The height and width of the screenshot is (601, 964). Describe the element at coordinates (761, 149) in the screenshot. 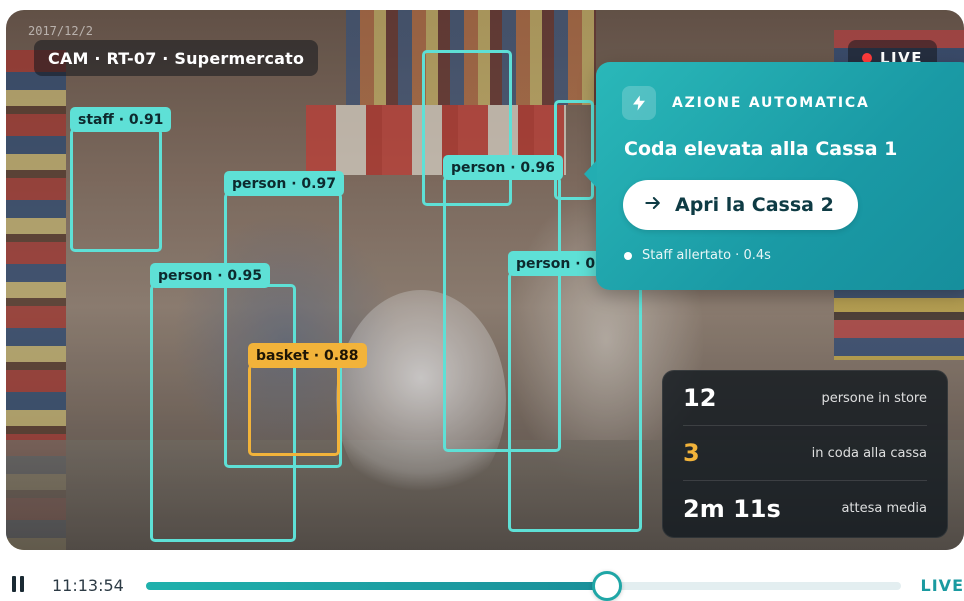

I see `action-title: Coda elevata alla Cassa 1` at that location.